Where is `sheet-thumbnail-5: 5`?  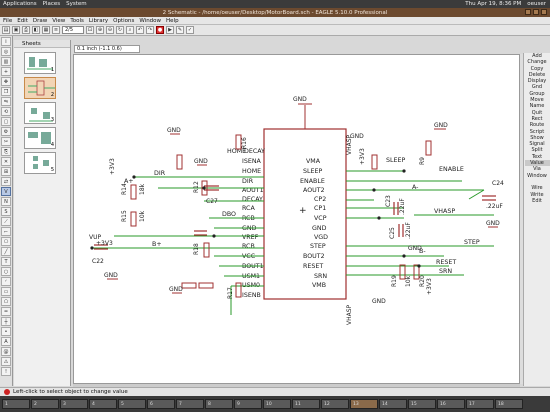
sheet-thumbnail-5: 5 is located at coordinates (40, 163).